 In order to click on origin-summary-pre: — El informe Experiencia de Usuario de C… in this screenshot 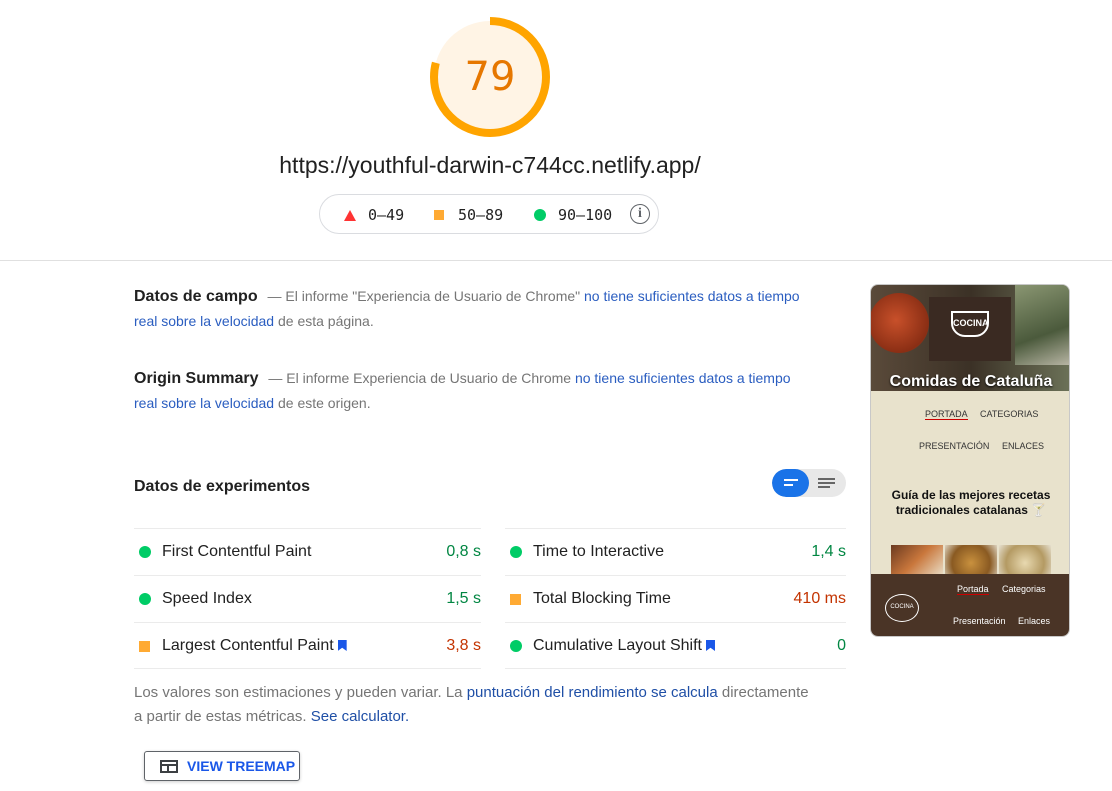, I will do `click(421, 378)`.